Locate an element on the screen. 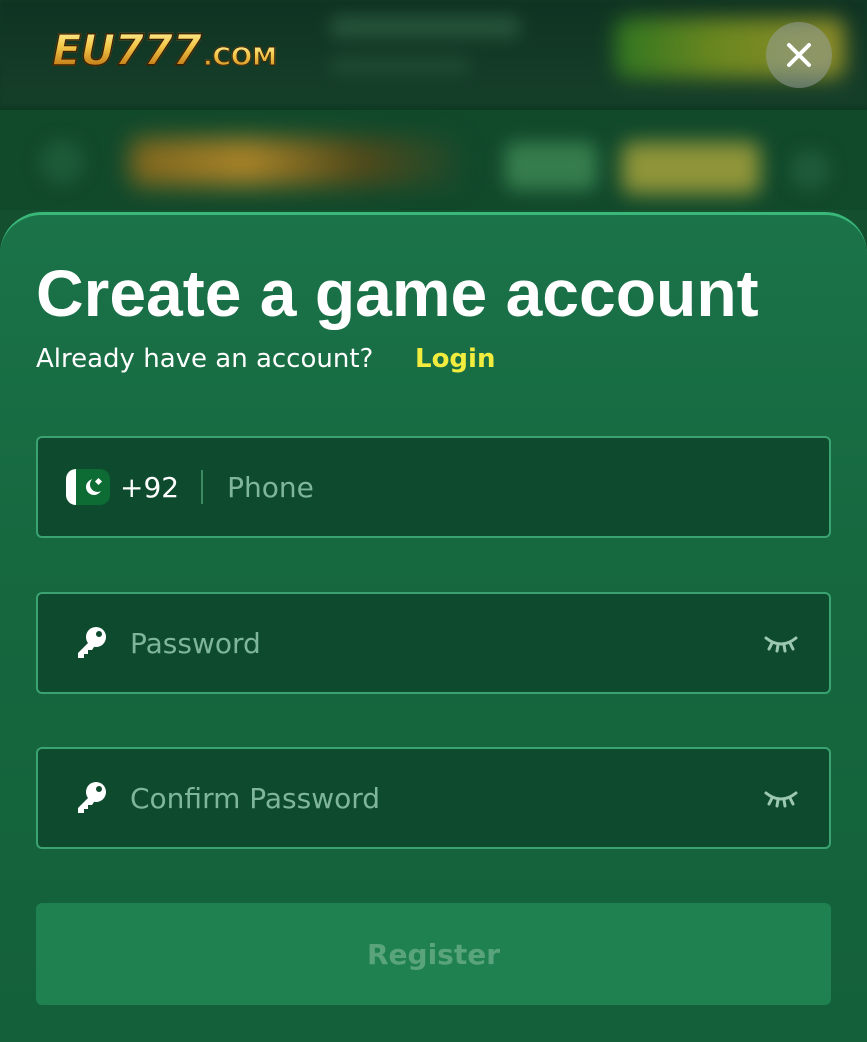 The height and width of the screenshot is (1042, 867). brand-name: EU777 is located at coordinates (127, 51).